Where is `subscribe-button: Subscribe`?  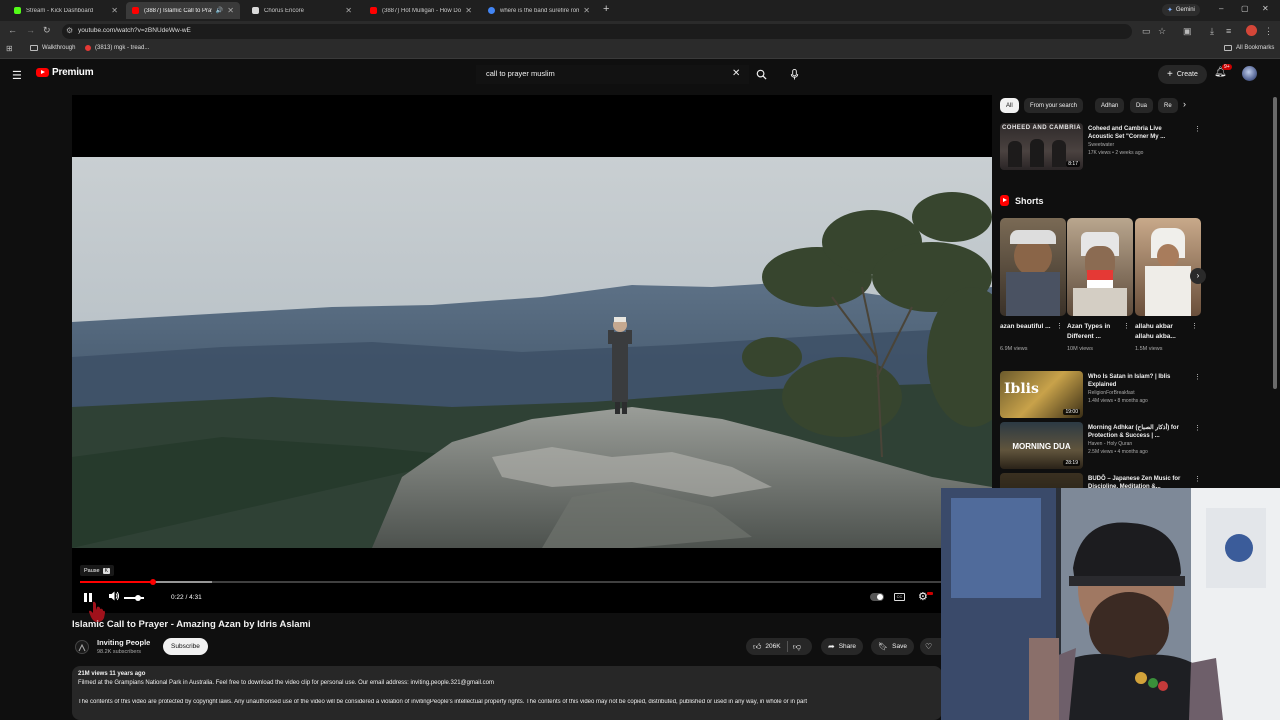 subscribe-button: Subscribe is located at coordinates (185, 646).